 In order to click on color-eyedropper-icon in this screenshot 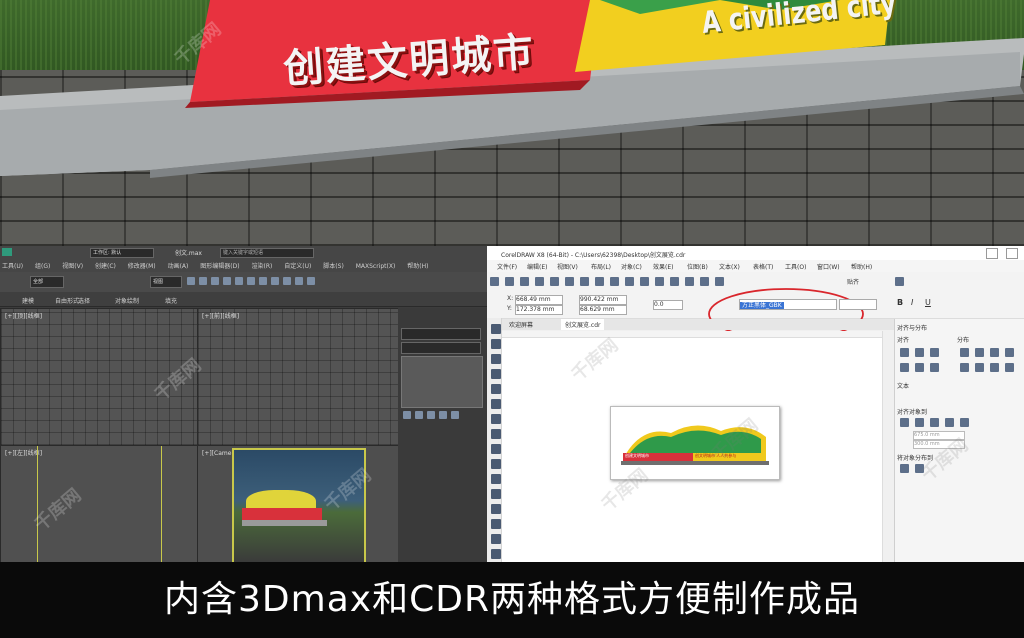, I will do `click(496, 539)`.